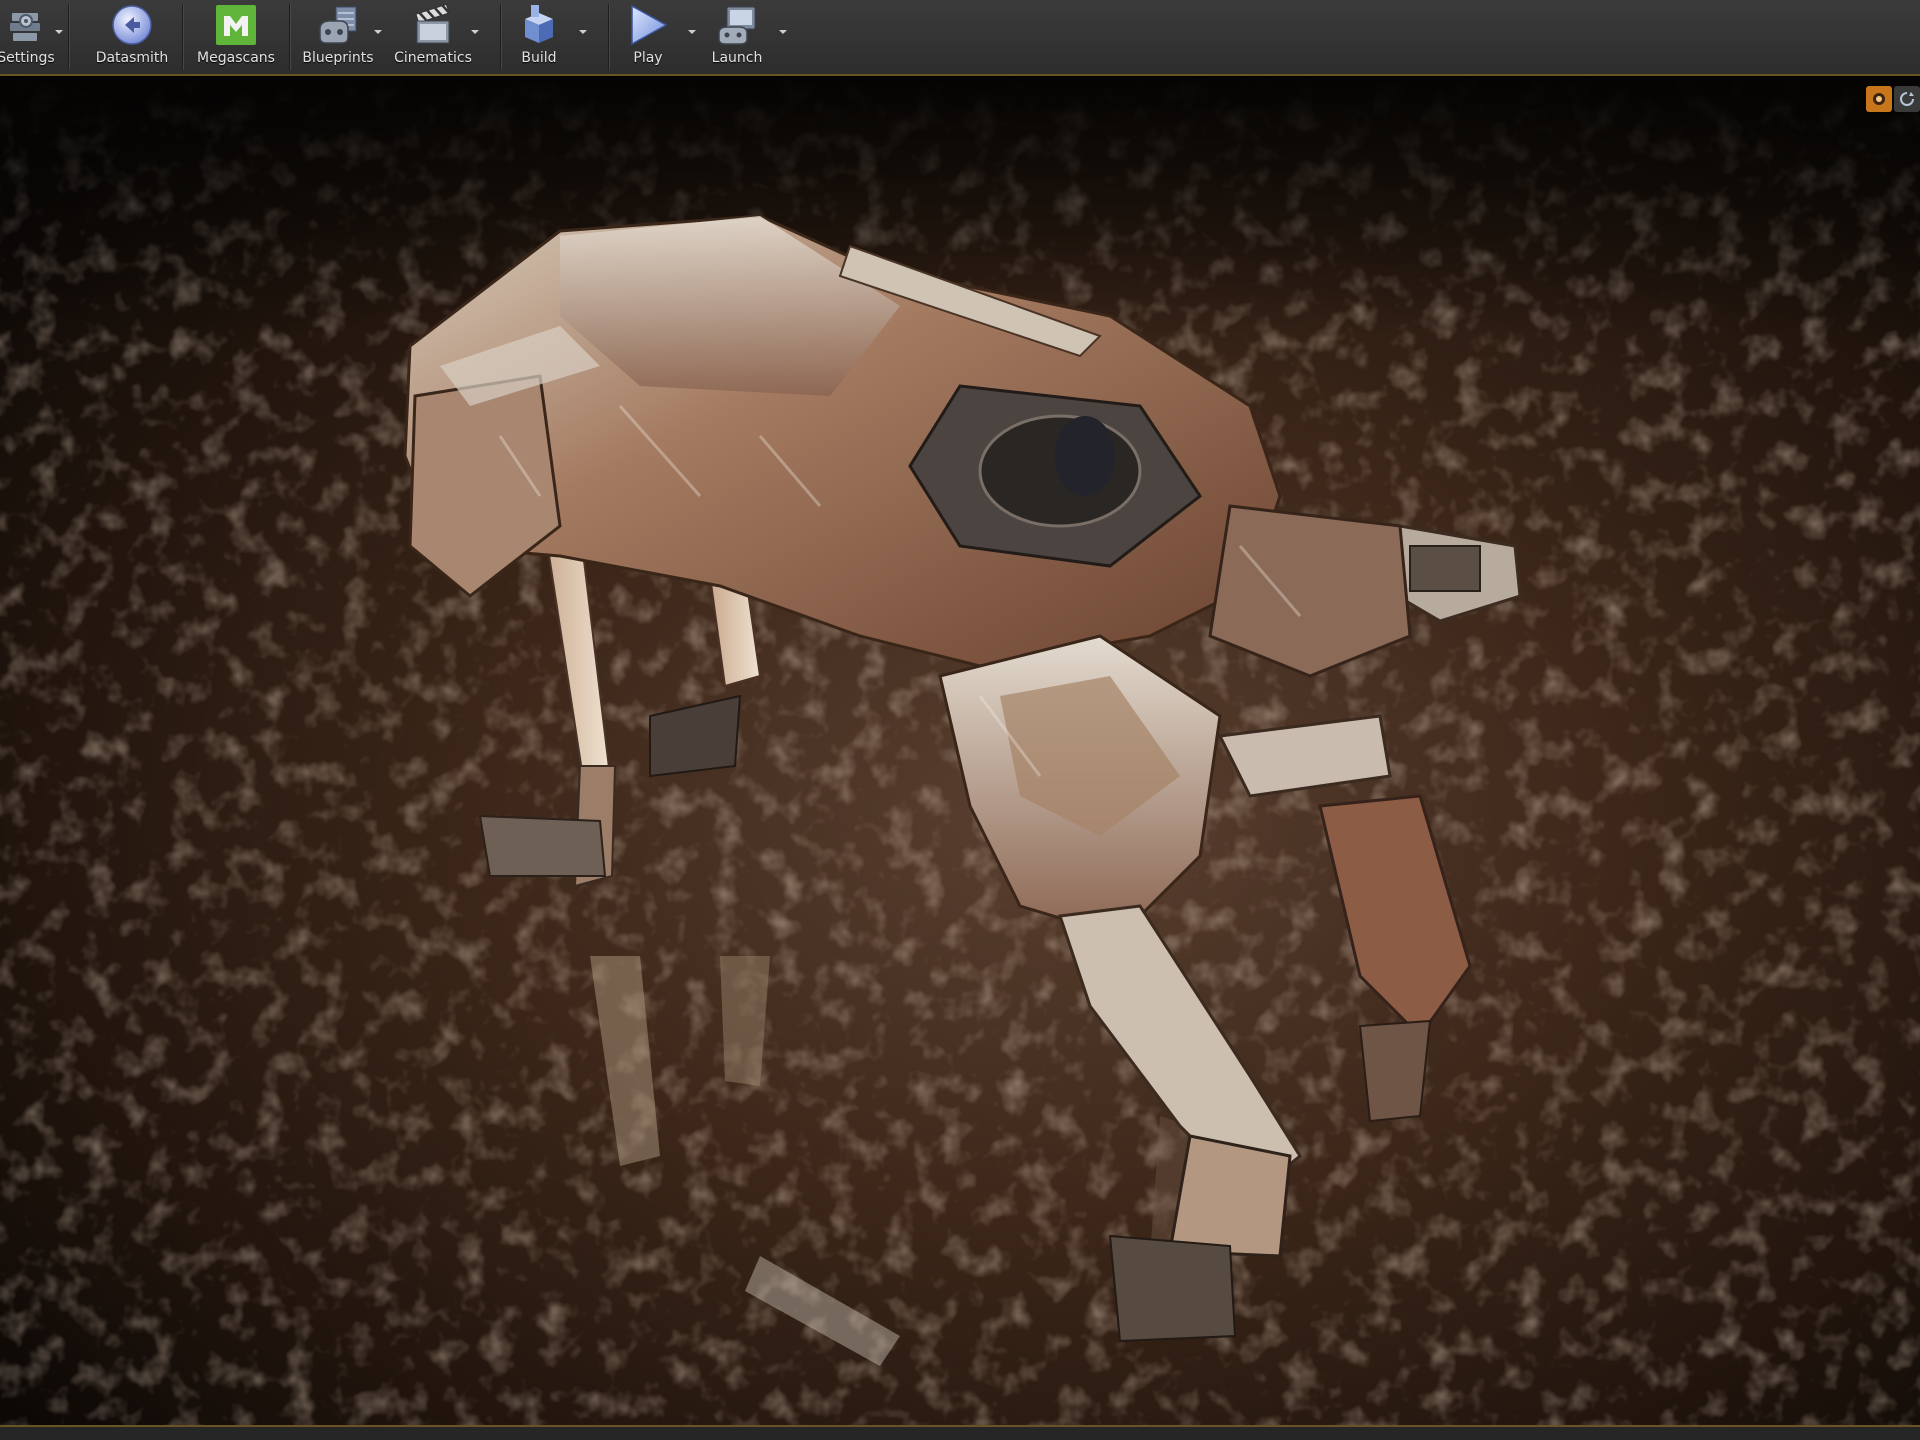 This screenshot has width=1920, height=1440. What do you see at coordinates (539, 58) in the screenshot?
I see `toolbar-build-label: Build` at bounding box center [539, 58].